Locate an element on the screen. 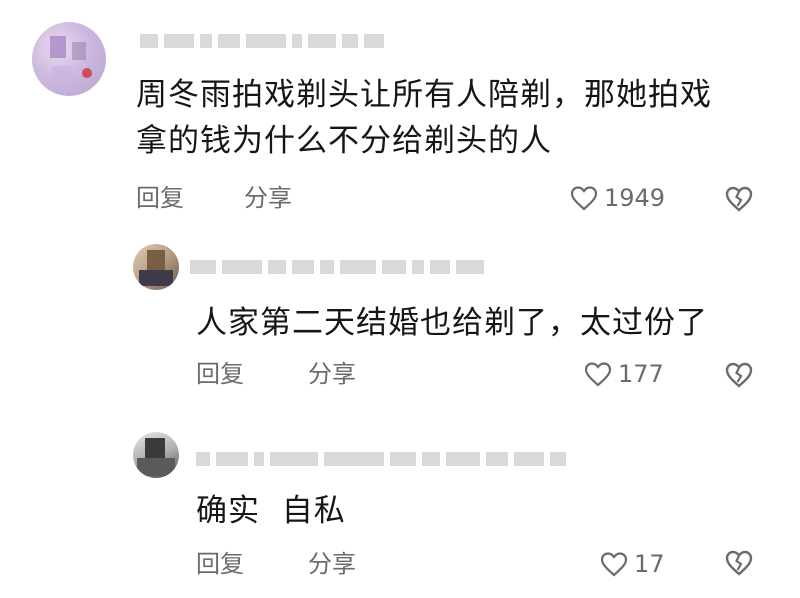  like-count: 1949 is located at coordinates (635, 198).